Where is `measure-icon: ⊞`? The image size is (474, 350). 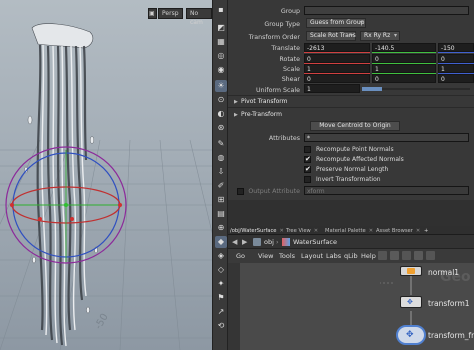
measure-icon: ⊞ is located at coordinates (221, 200).